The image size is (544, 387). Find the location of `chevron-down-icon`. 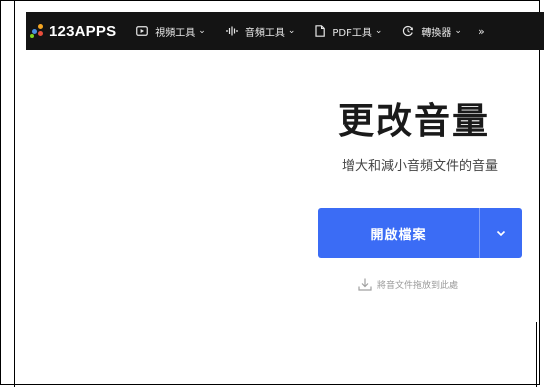

chevron-down-icon is located at coordinates (501, 233).